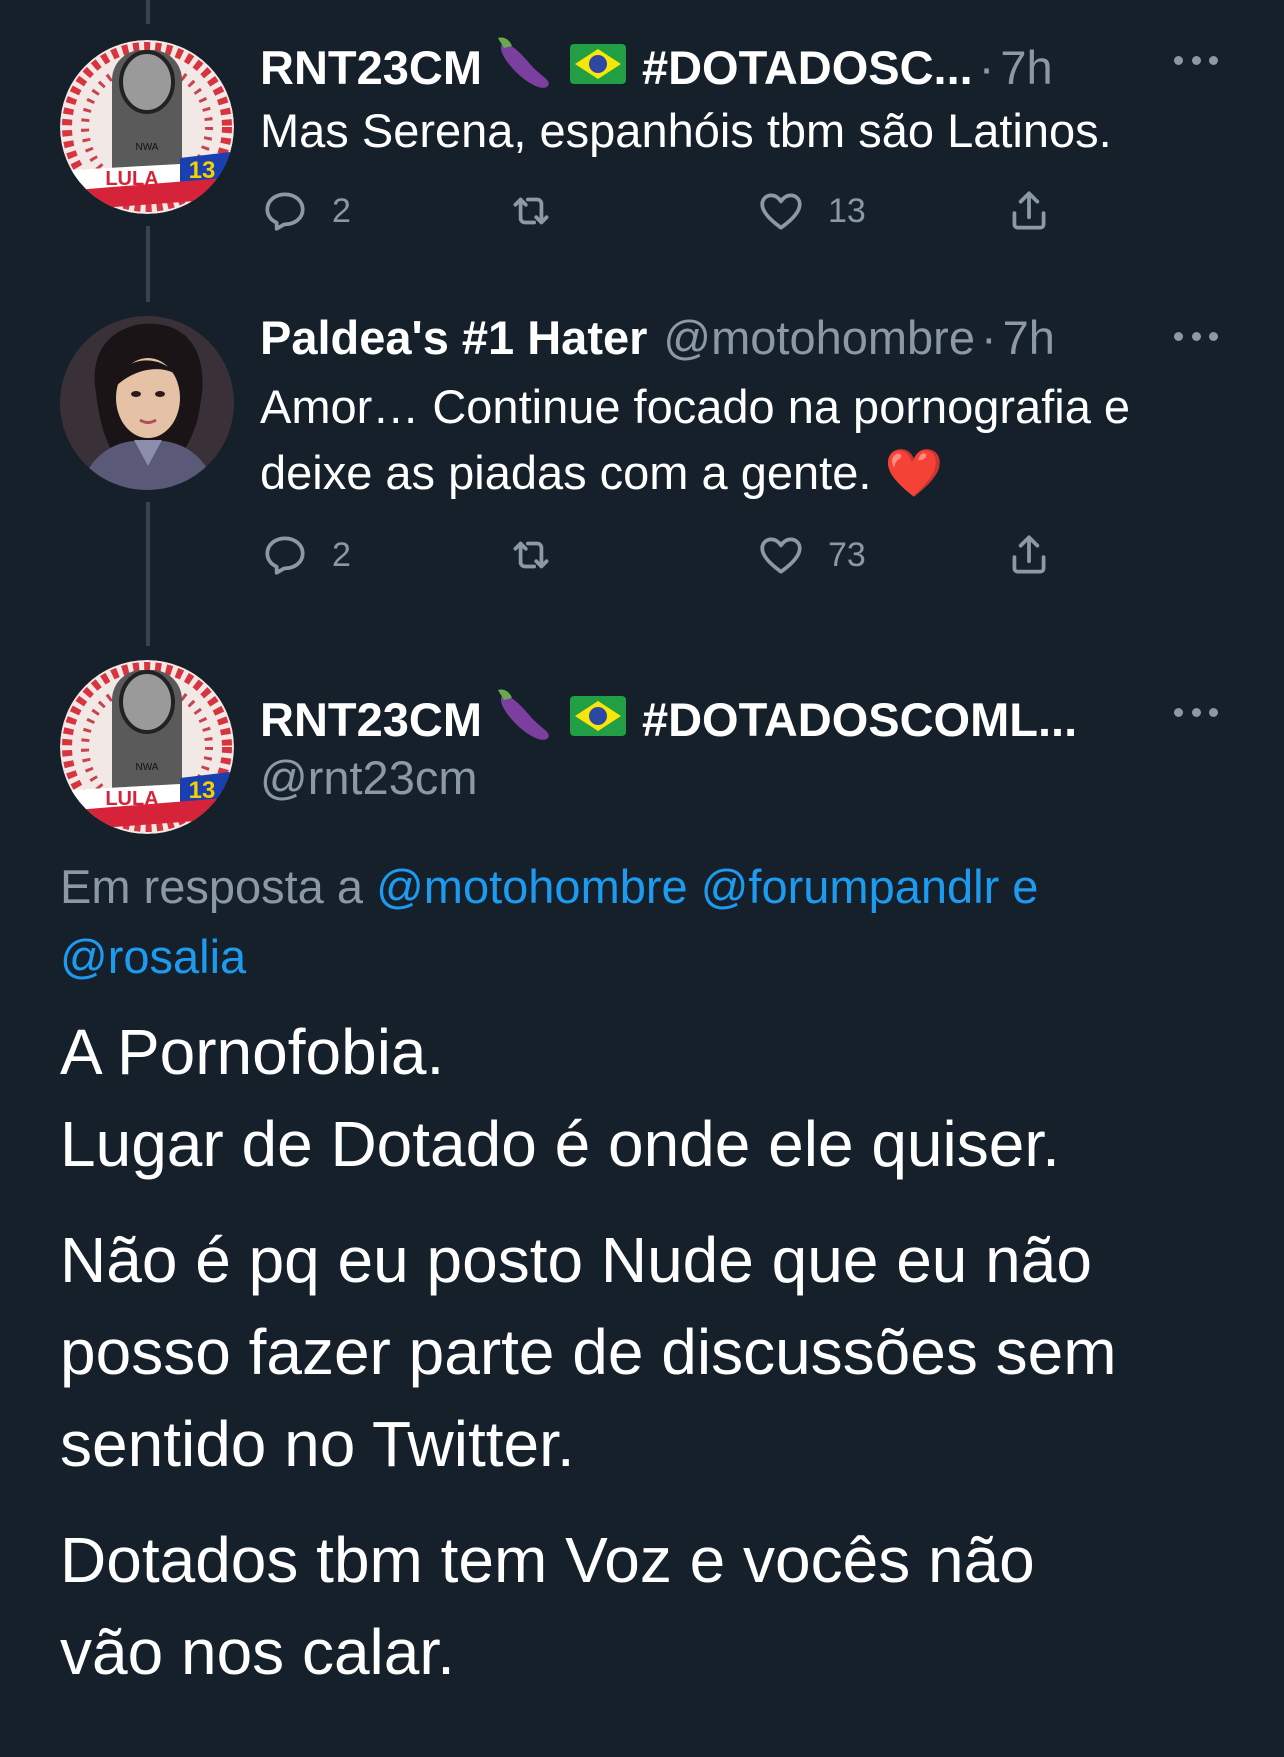 This screenshot has height=1757, width=1284. Describe the element at coordinates (811, 555) in the screenshot. I see `like-button: 73` at that location.